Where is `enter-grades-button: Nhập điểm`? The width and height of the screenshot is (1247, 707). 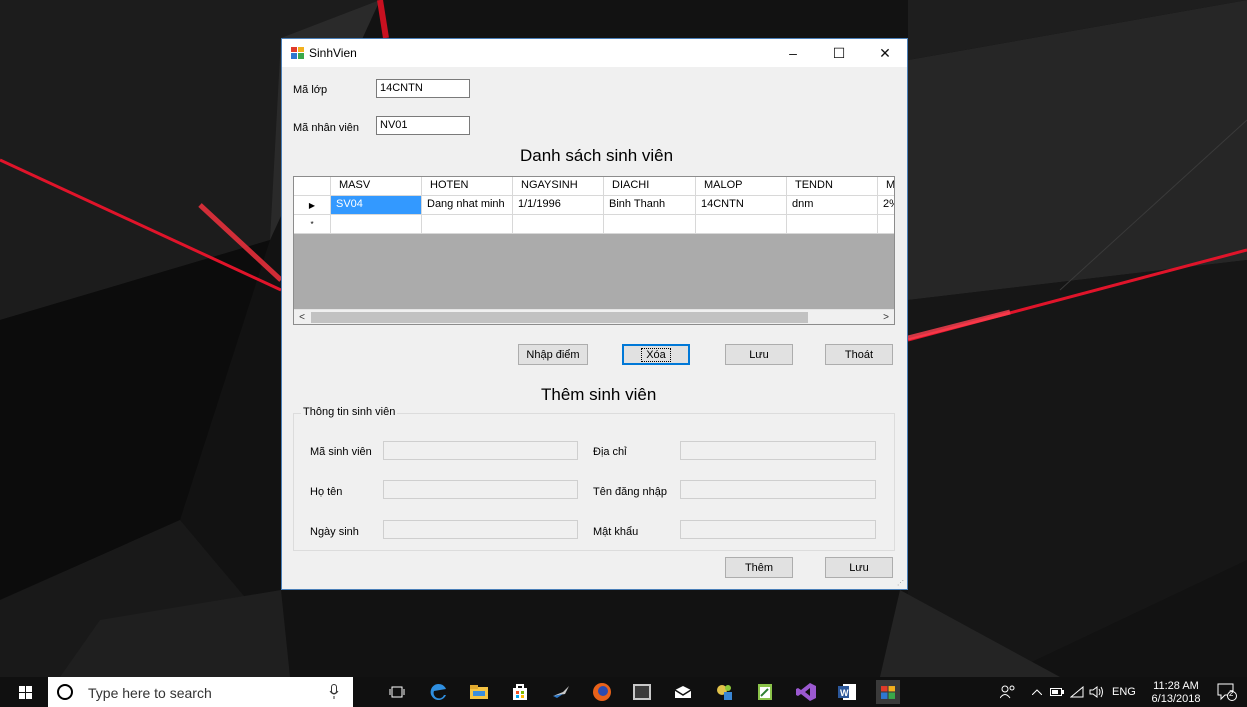
enter-grades-button: Nhập điểm is located at coordinates (553, 354).